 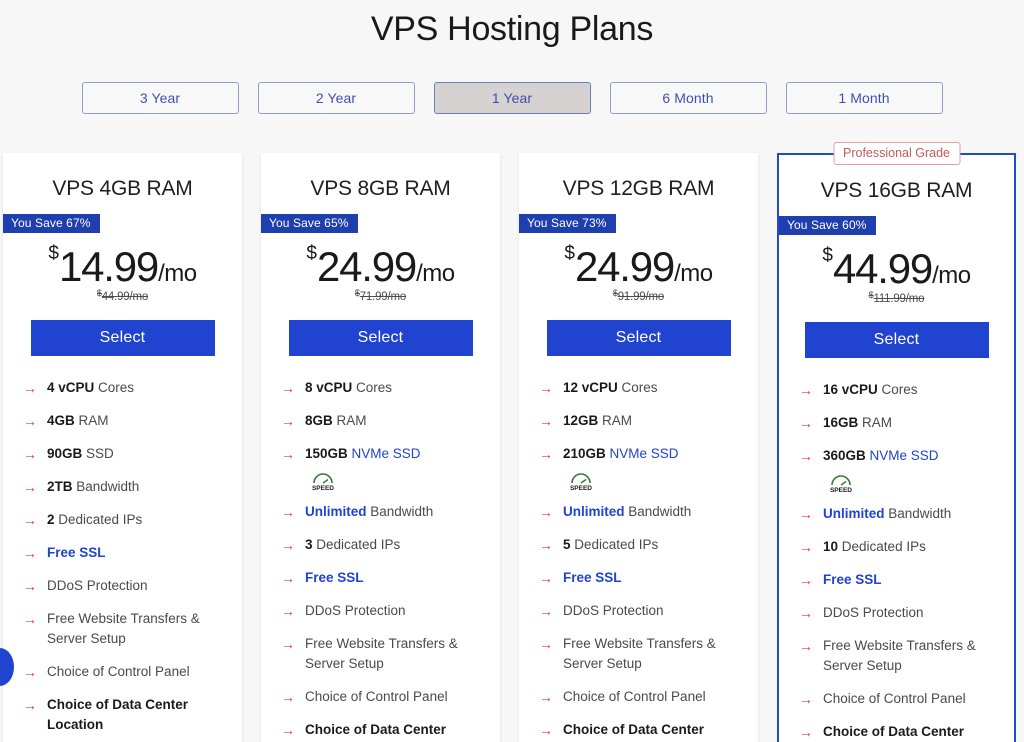 I want to click on feature-item: → Choice of Data Center Location, so click(x=899, y=732).